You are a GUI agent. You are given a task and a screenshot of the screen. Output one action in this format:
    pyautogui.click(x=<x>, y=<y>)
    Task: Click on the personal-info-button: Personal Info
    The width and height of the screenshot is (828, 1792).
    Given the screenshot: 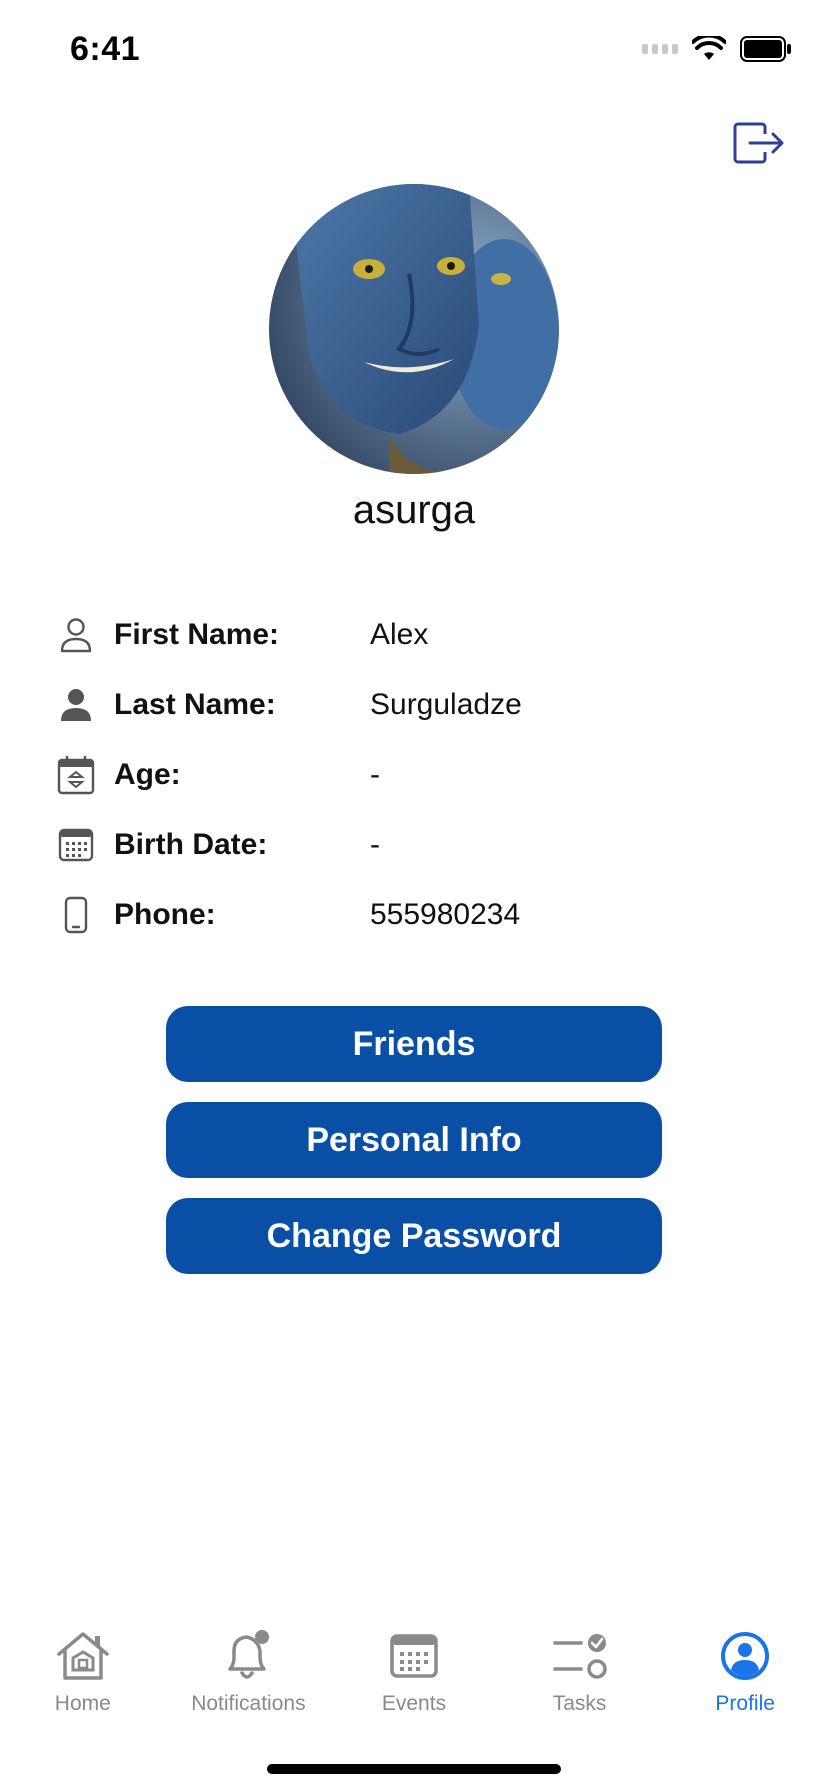 What is the action you would take?
    pyautogui.click(x=414, y=1140)
    